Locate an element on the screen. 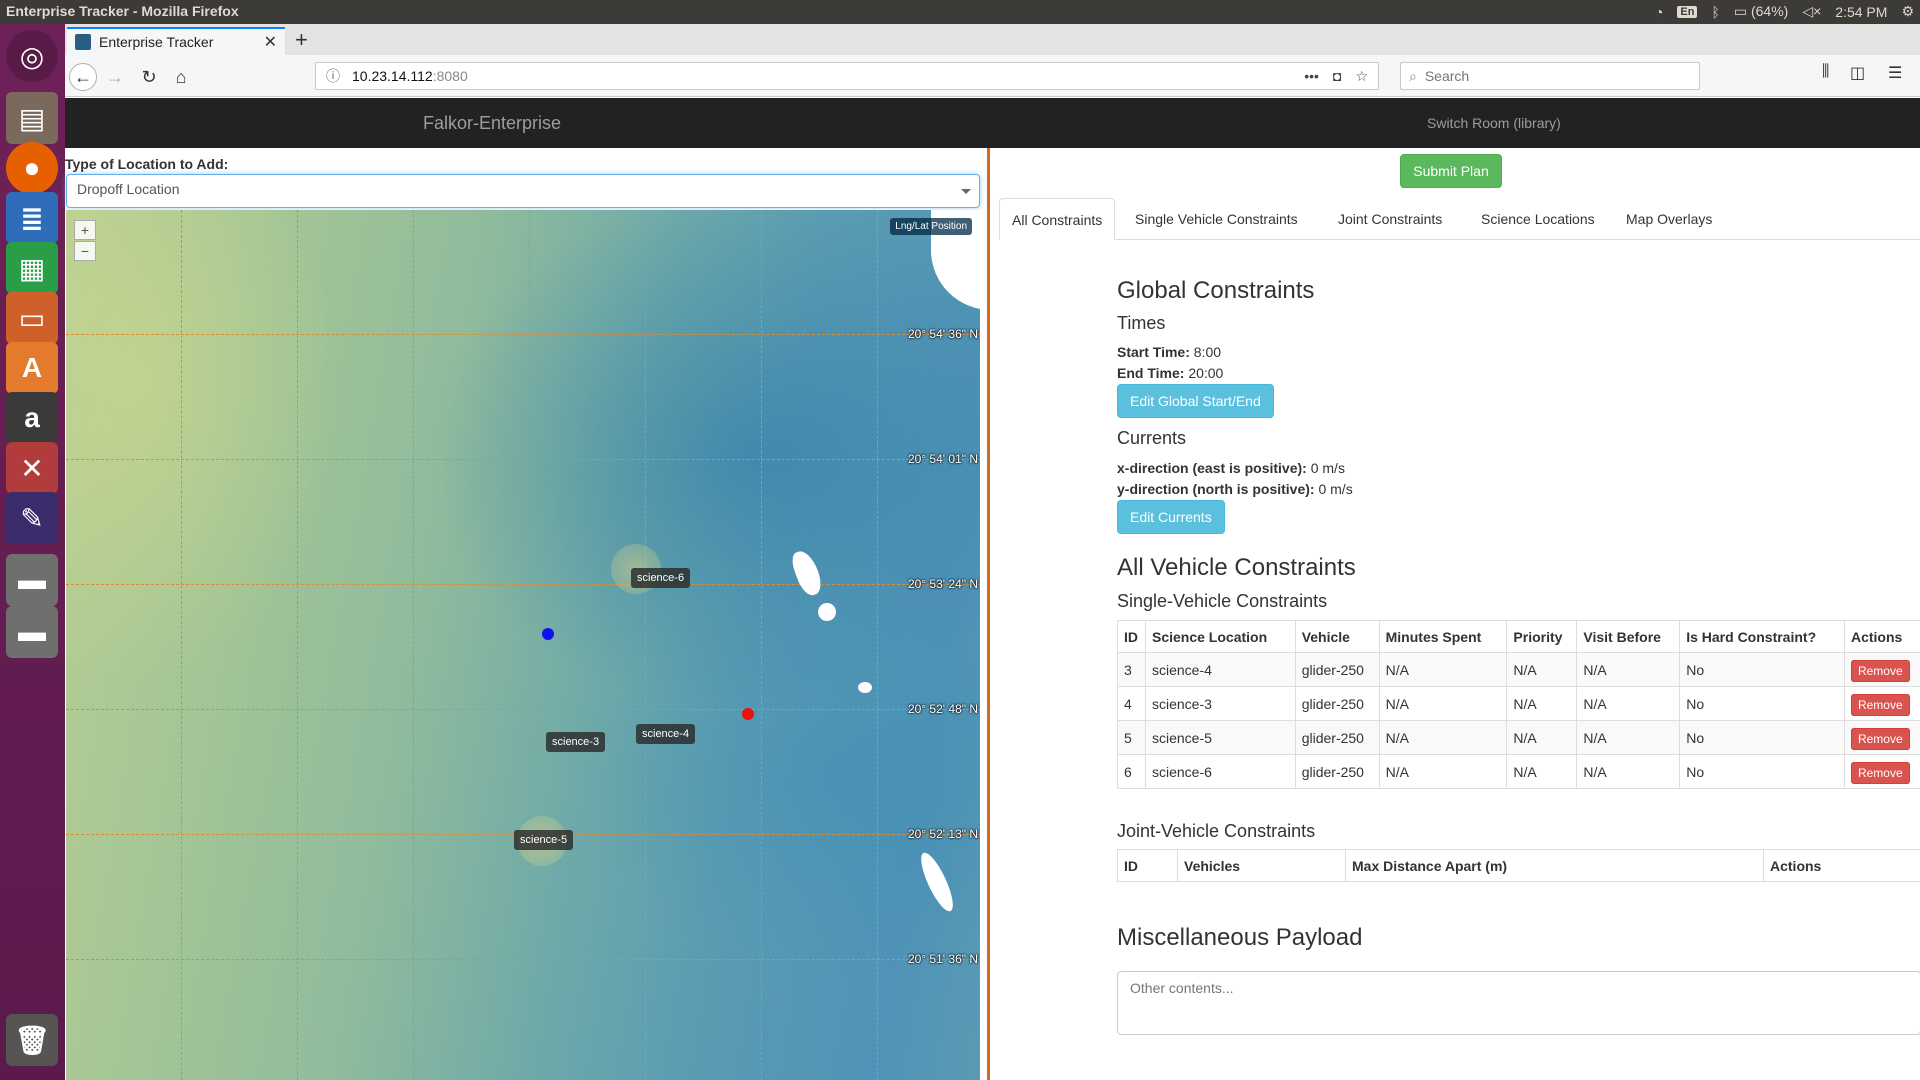  y-direction-value: 0 m/s is located at coordinates (1335, 489).